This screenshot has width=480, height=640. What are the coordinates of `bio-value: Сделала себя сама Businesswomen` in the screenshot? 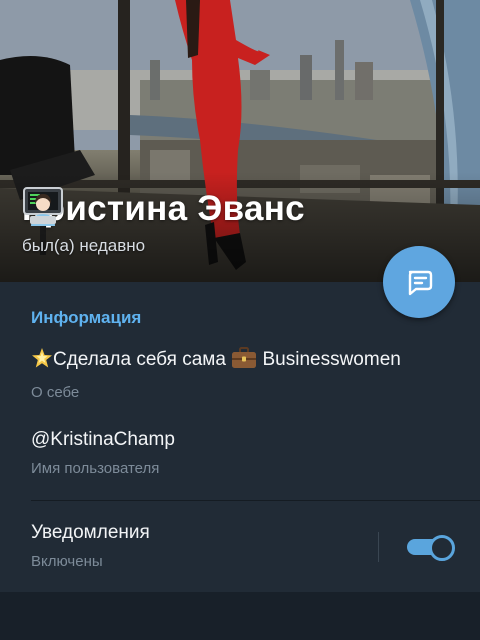 It's located at (216, 361).